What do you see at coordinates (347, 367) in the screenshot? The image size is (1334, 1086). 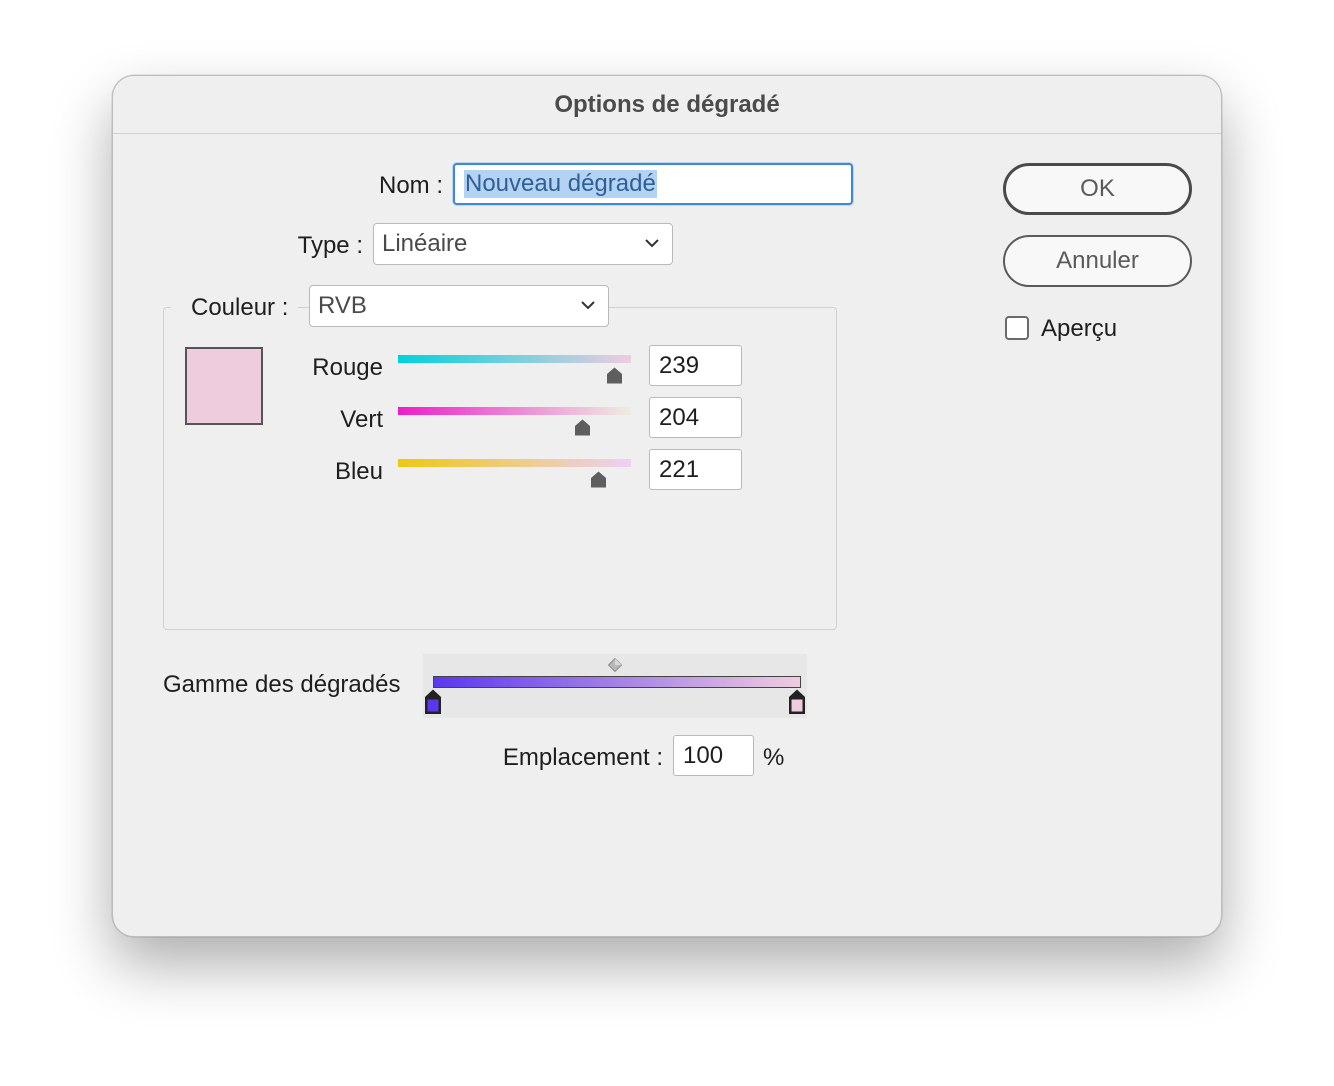 I see `red-label: Rouge` at bounding box center [347, 367].